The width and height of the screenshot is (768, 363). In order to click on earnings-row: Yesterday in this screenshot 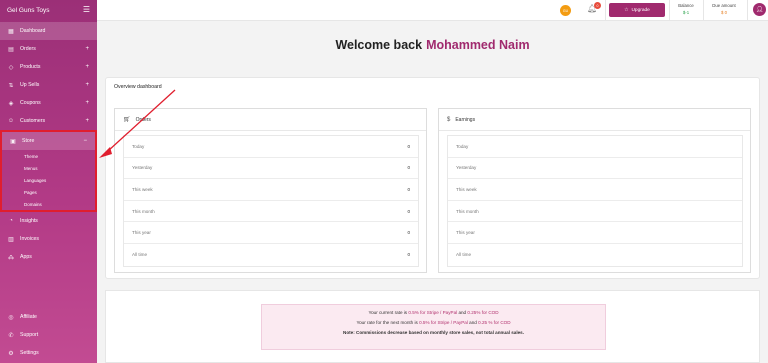, I will do `click(595, 169)`.